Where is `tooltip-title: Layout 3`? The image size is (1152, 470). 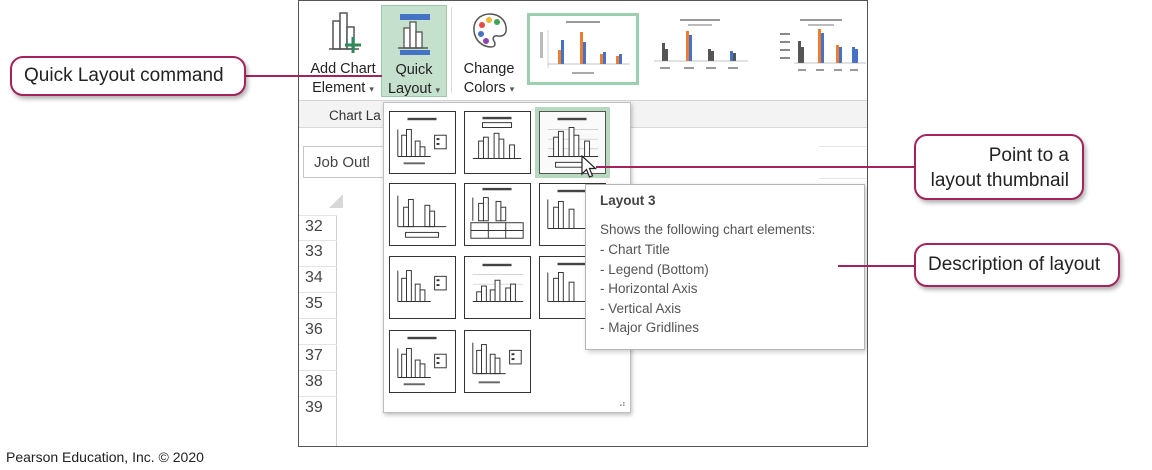
tooltip-title: Layout 3 is located at coordinates (628, 200).